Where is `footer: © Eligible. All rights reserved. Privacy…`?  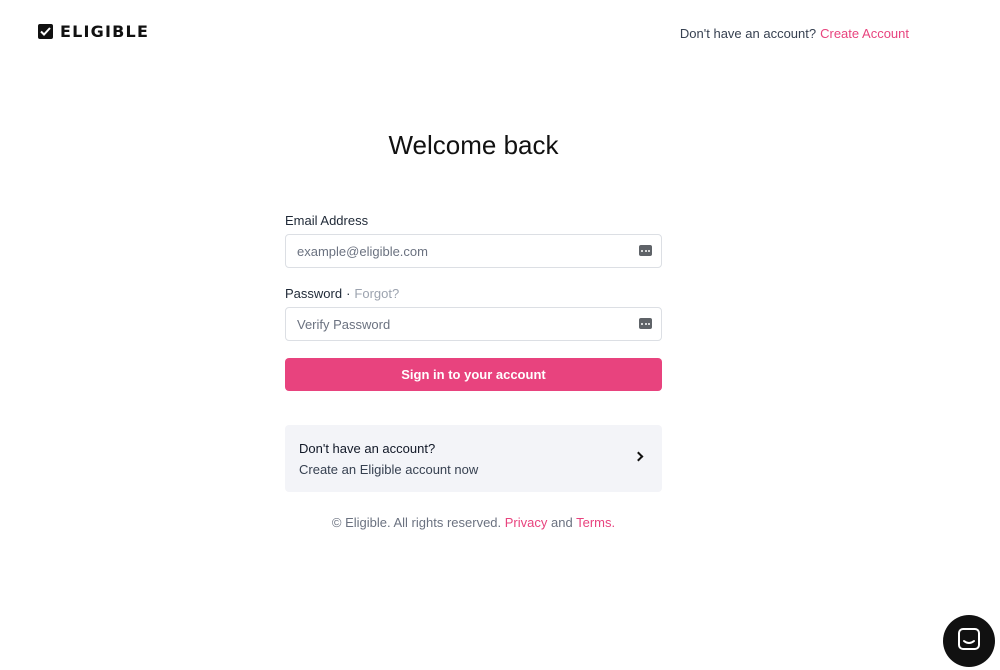
footer: © Eligible. All rights reserved. Privacy… is located at coordinates (473, 522).